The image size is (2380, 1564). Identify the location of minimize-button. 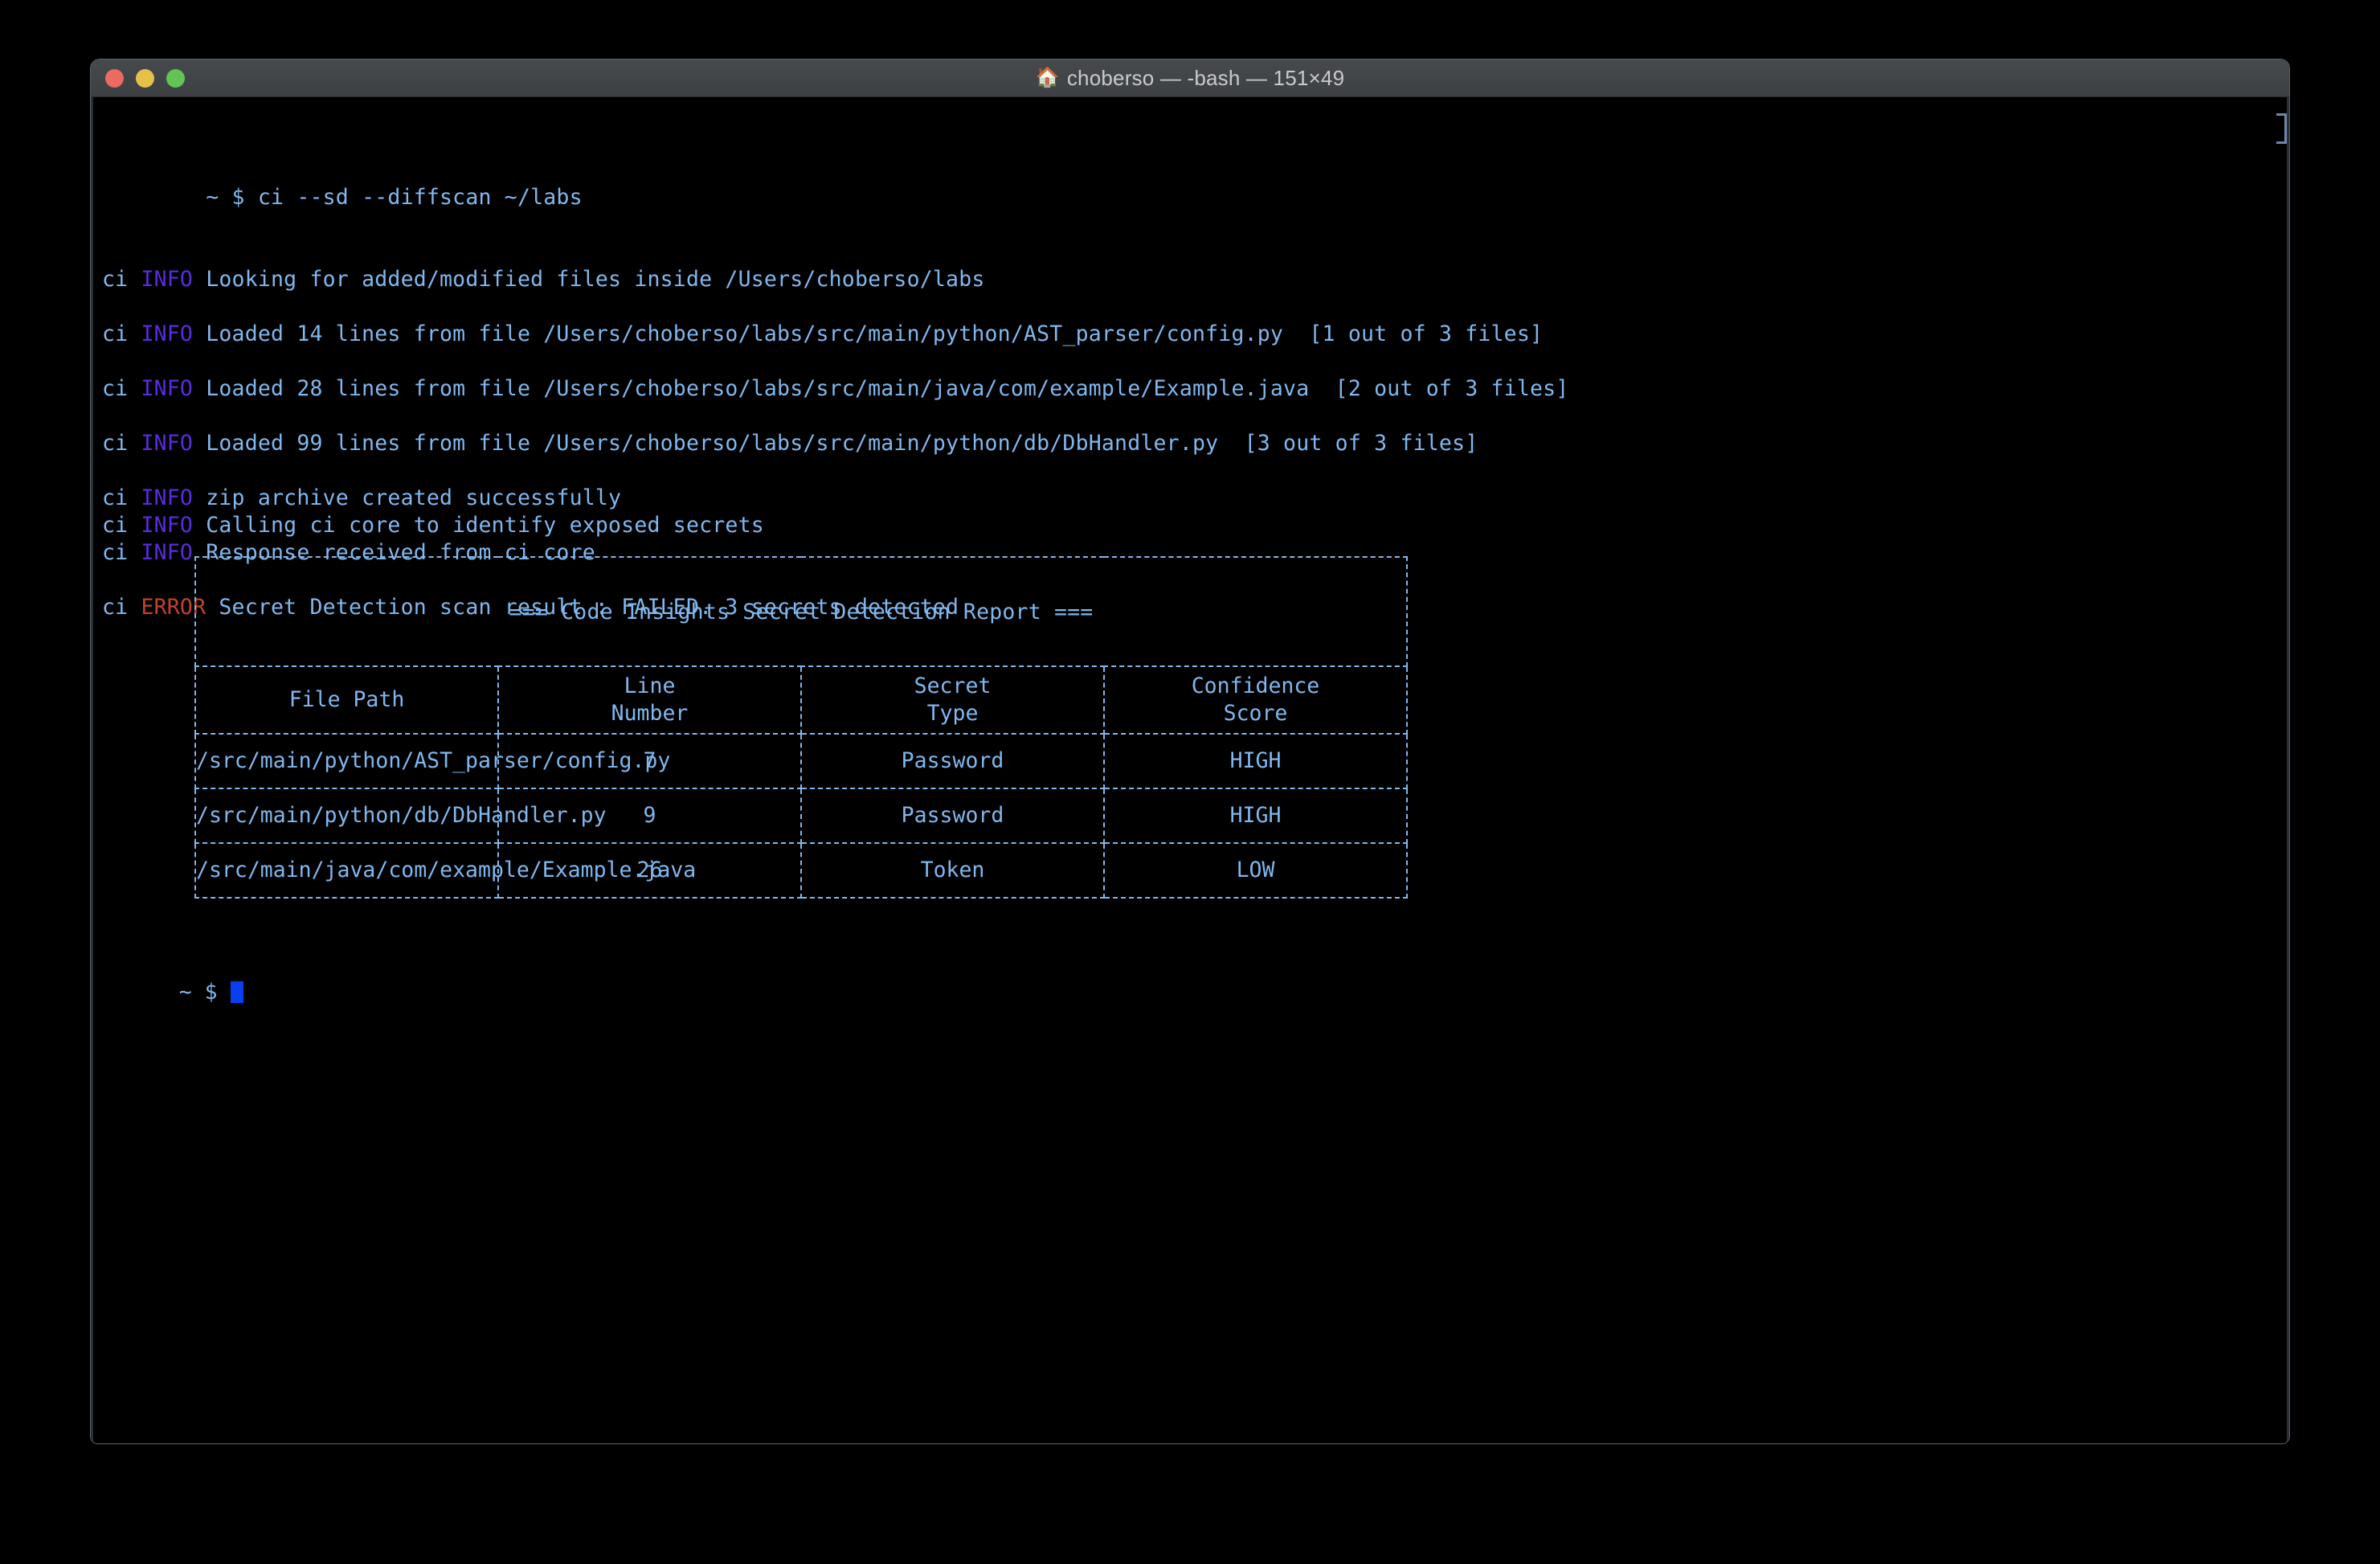
(145, 78).